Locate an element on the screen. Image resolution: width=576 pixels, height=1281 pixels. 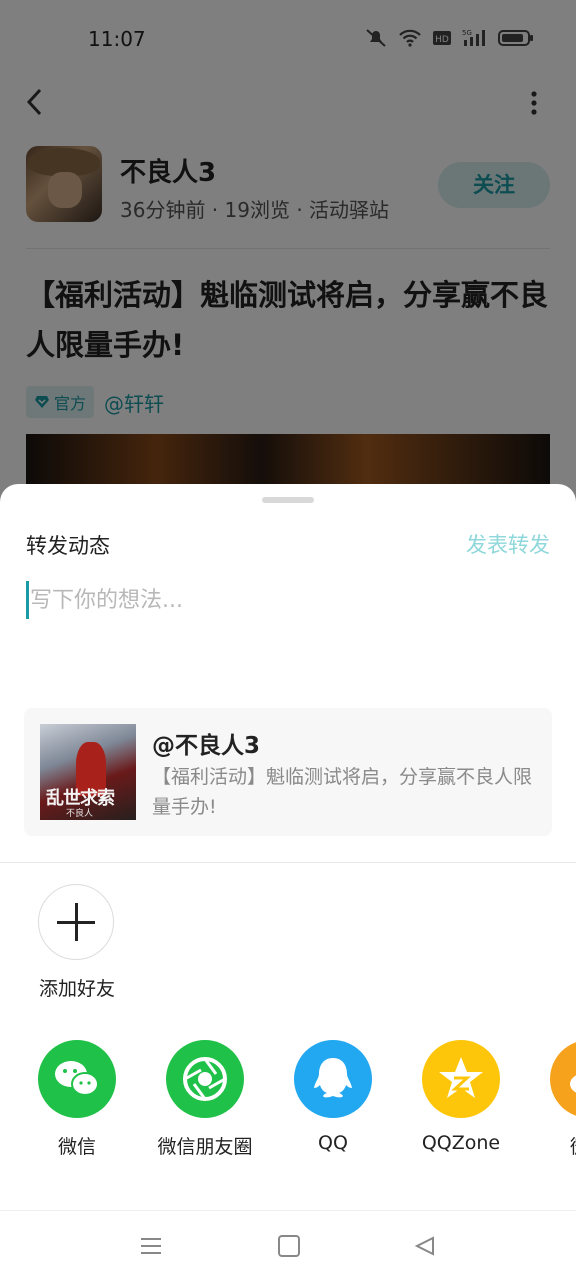
share-qzone: QQZone is located at coordinates (461, 1097).